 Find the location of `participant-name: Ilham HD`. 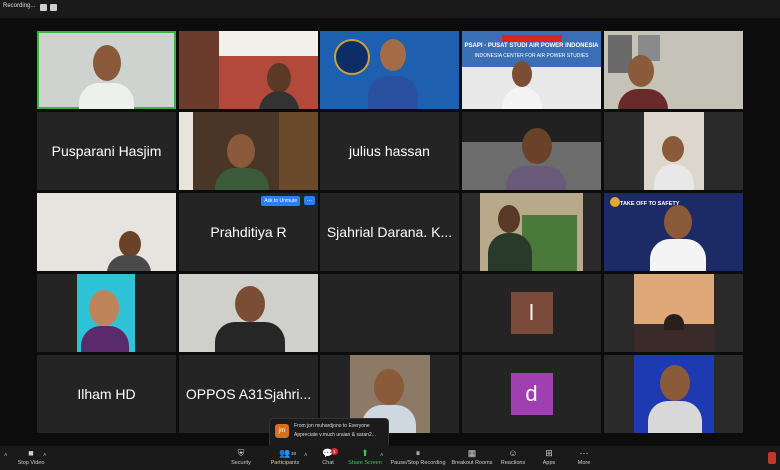

participant-name: Ilham HD is located at coordinates (106, 394).